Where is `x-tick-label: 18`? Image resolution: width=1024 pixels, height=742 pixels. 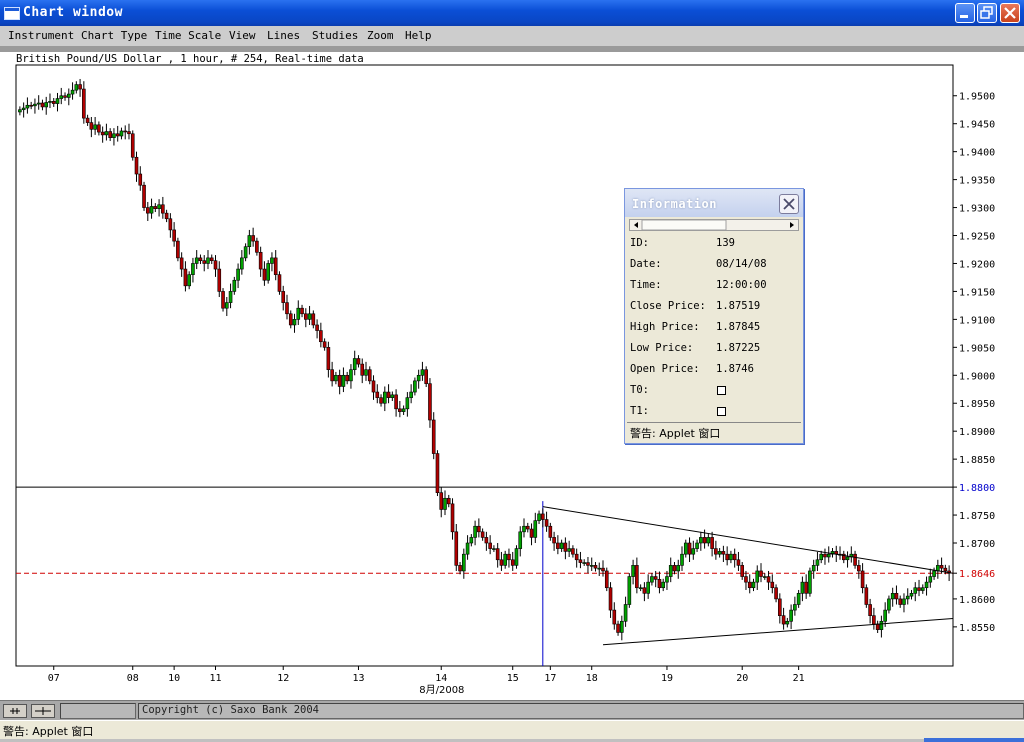 x-tick-label: 18 is located at coordinates (592, 678).